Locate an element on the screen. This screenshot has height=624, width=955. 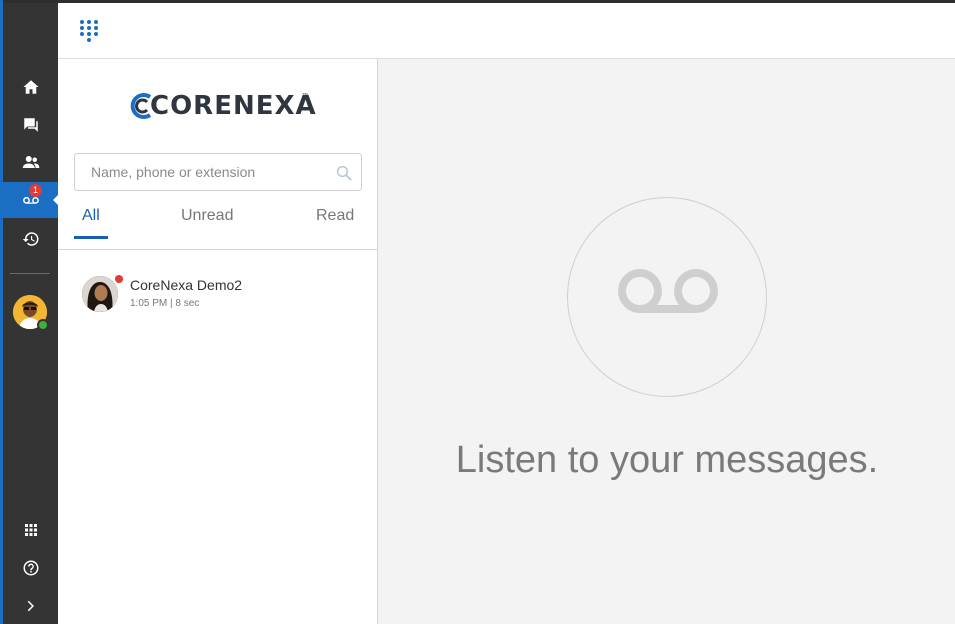
help-icon is located at coordinates (30, 568).